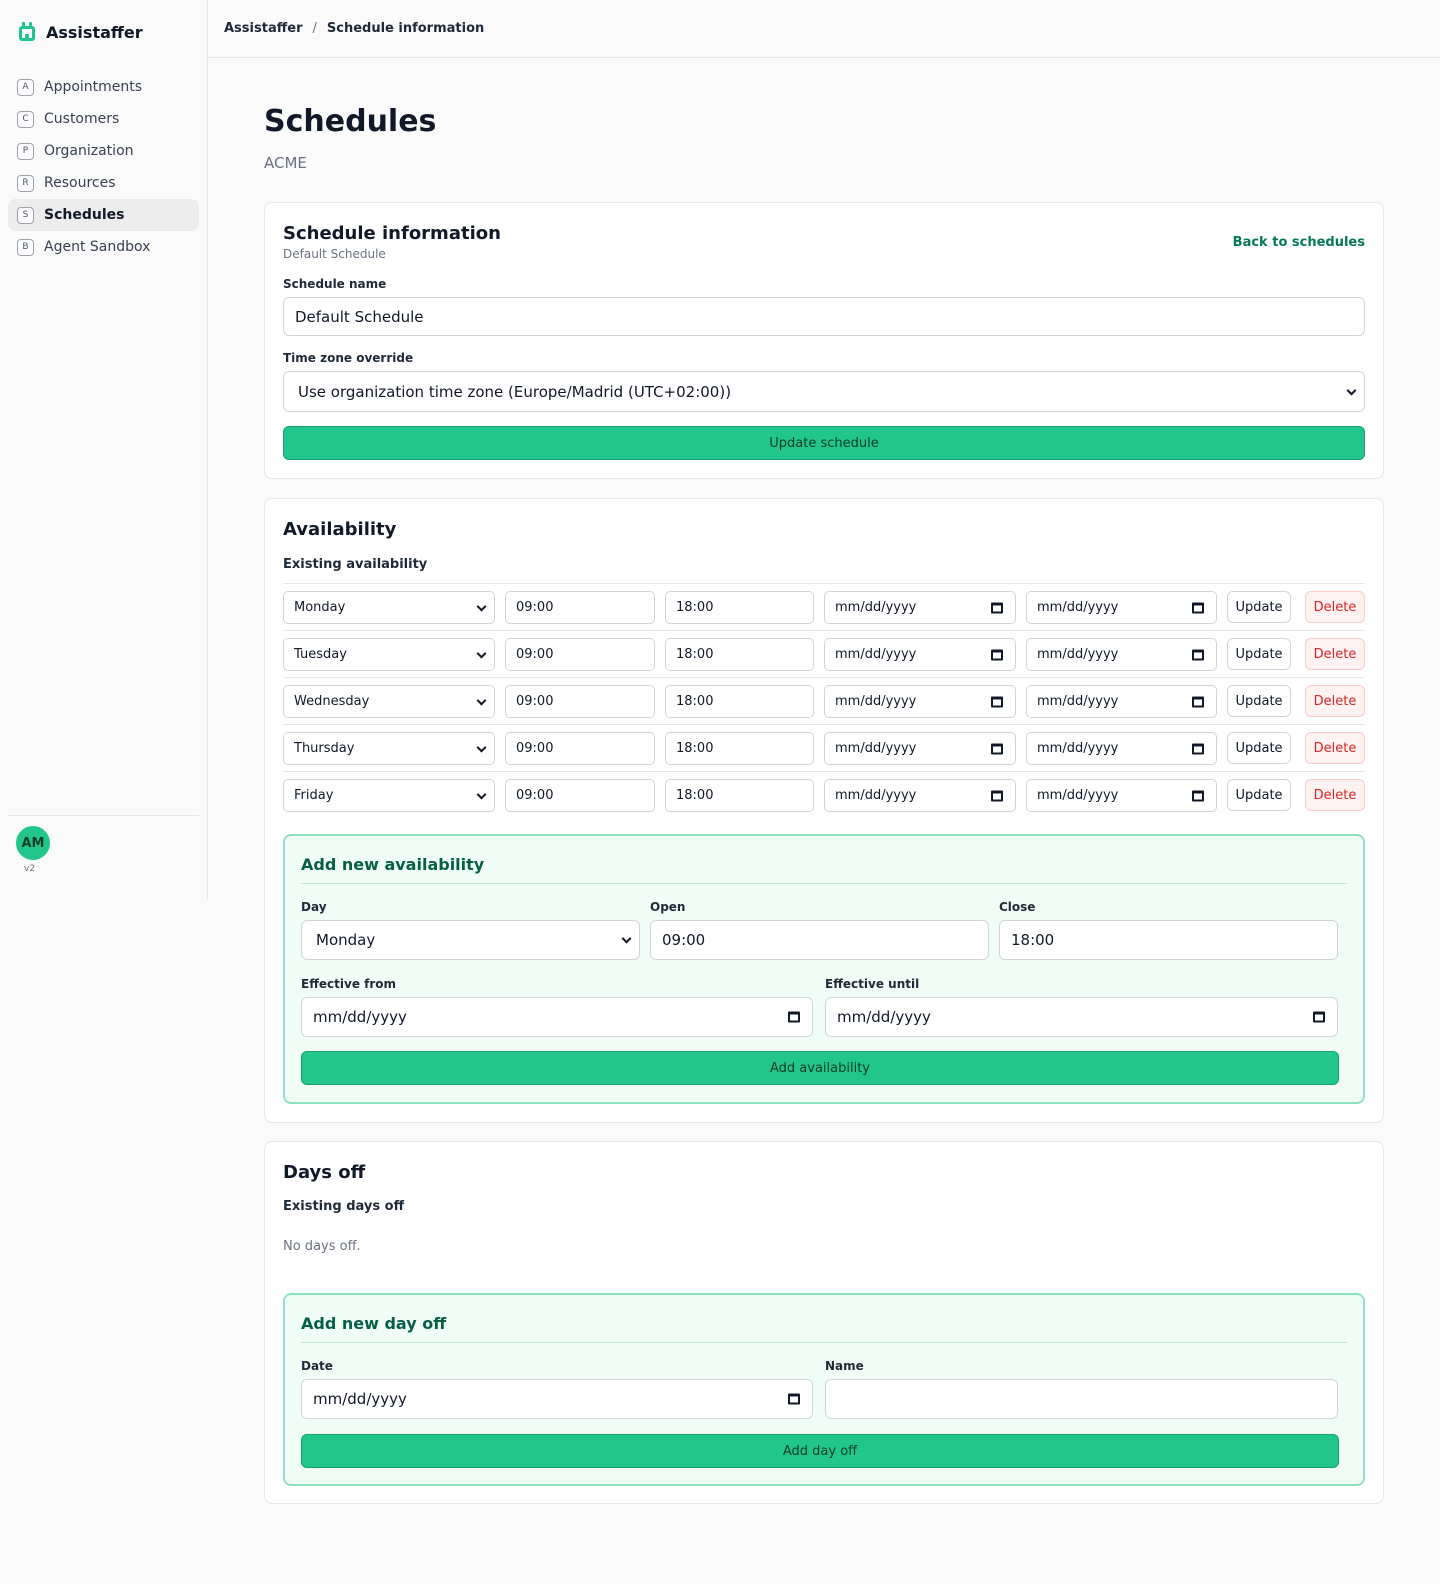 The width and height of the screenshot is (1440, 1584). I want to click on row-day-select: Wednesday, so click(389, 701).